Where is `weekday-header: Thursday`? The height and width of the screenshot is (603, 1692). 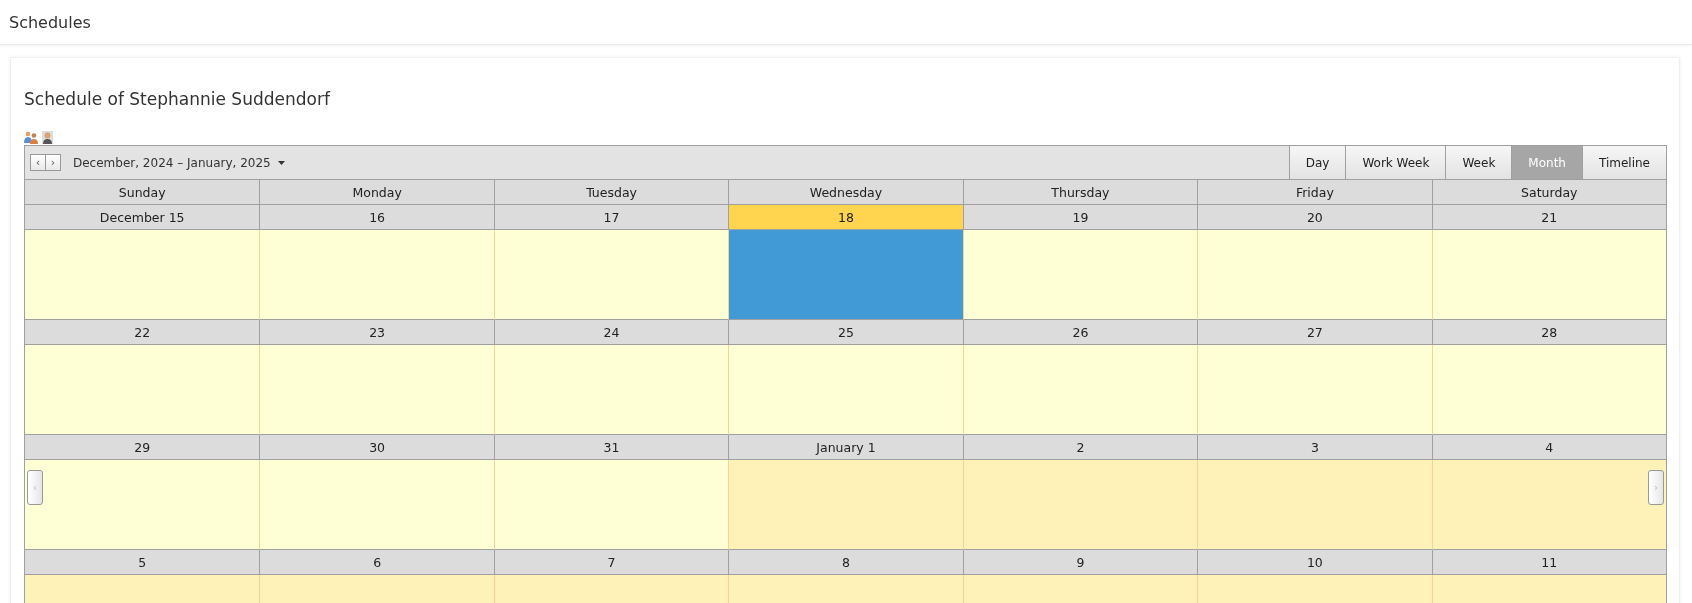
weekday-header: Thursday is located at coordinates (1080, 192).